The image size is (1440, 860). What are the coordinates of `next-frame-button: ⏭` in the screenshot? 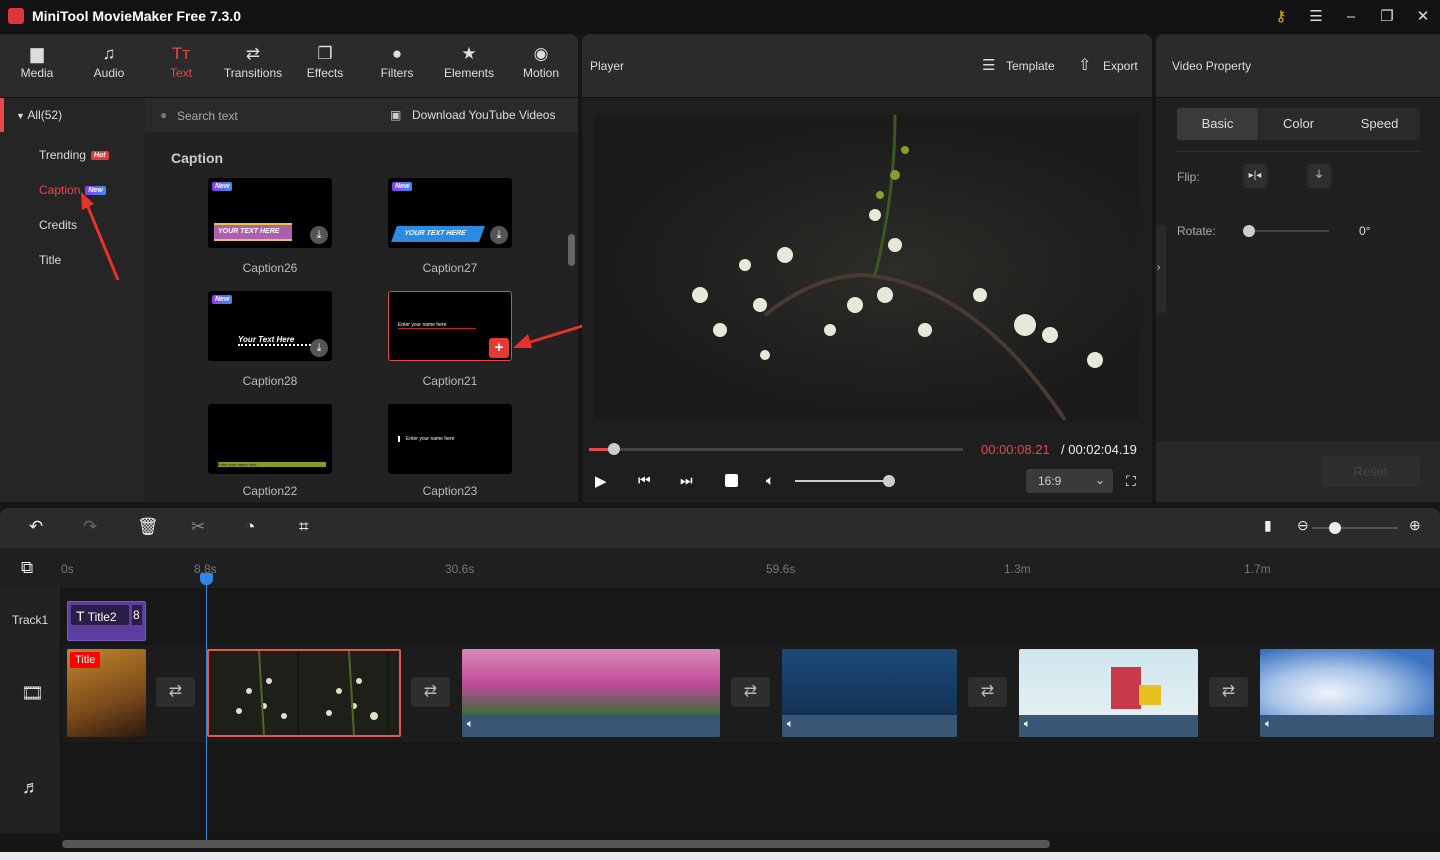 It's located at (686, 480).